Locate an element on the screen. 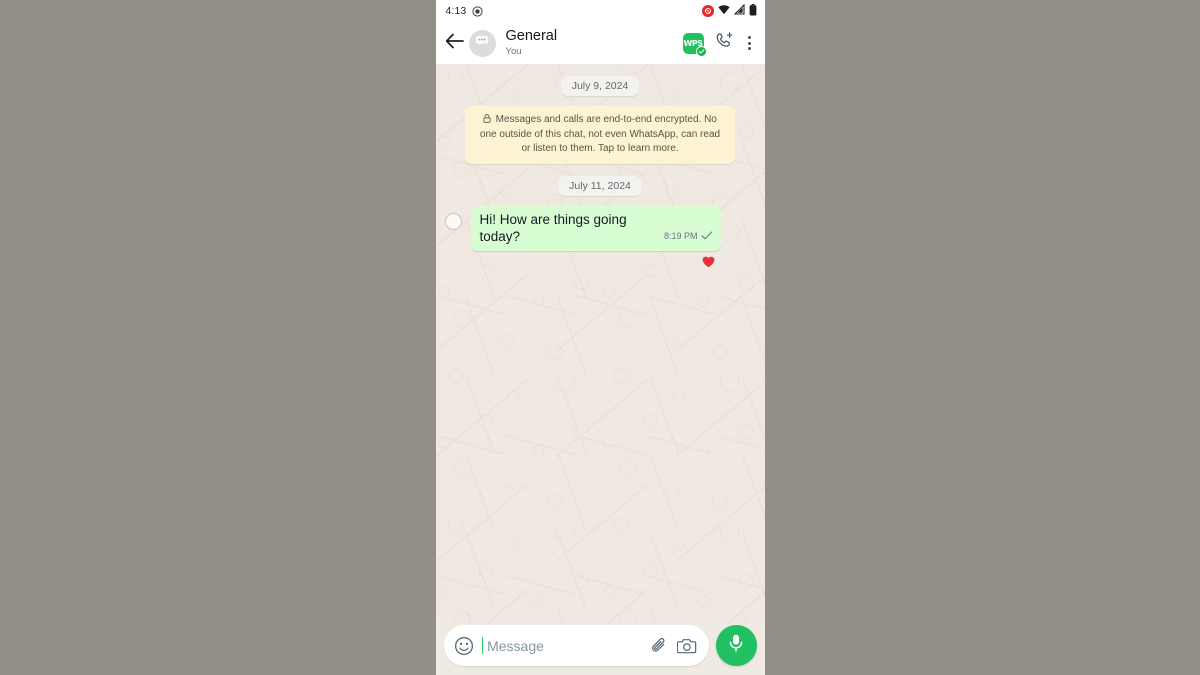 This screenshot has height=675, width=1200. add-call-button is located at coordinates (724, 43).